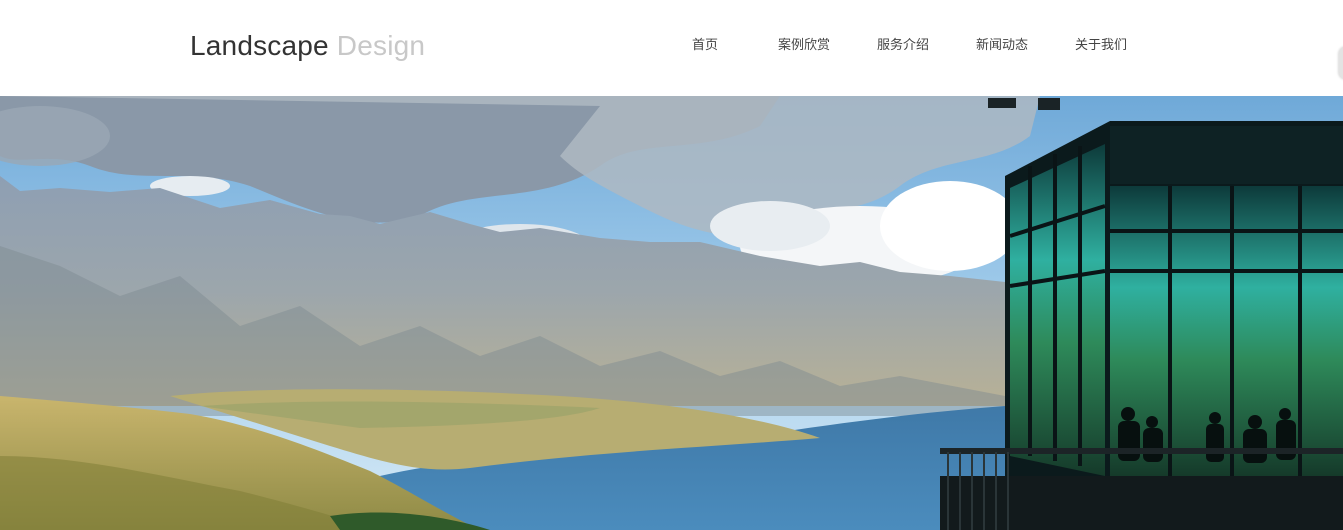  Describe the element at coordinates (1101, 46) in the screenshot. I see `nav-item-about: 关于我们` at that location.